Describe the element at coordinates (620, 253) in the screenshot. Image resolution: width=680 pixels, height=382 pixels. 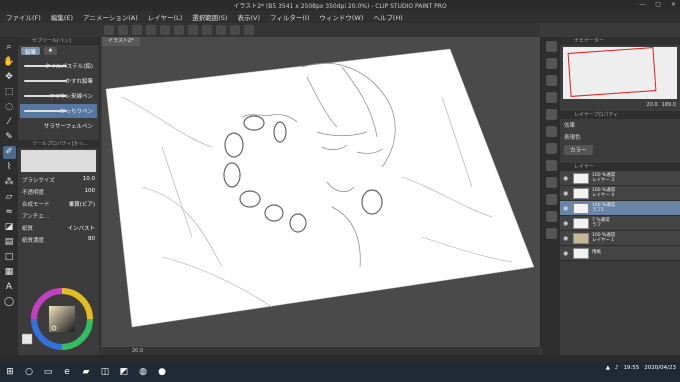
I see `layer-row-paper: ◉ 用紙` at that location.